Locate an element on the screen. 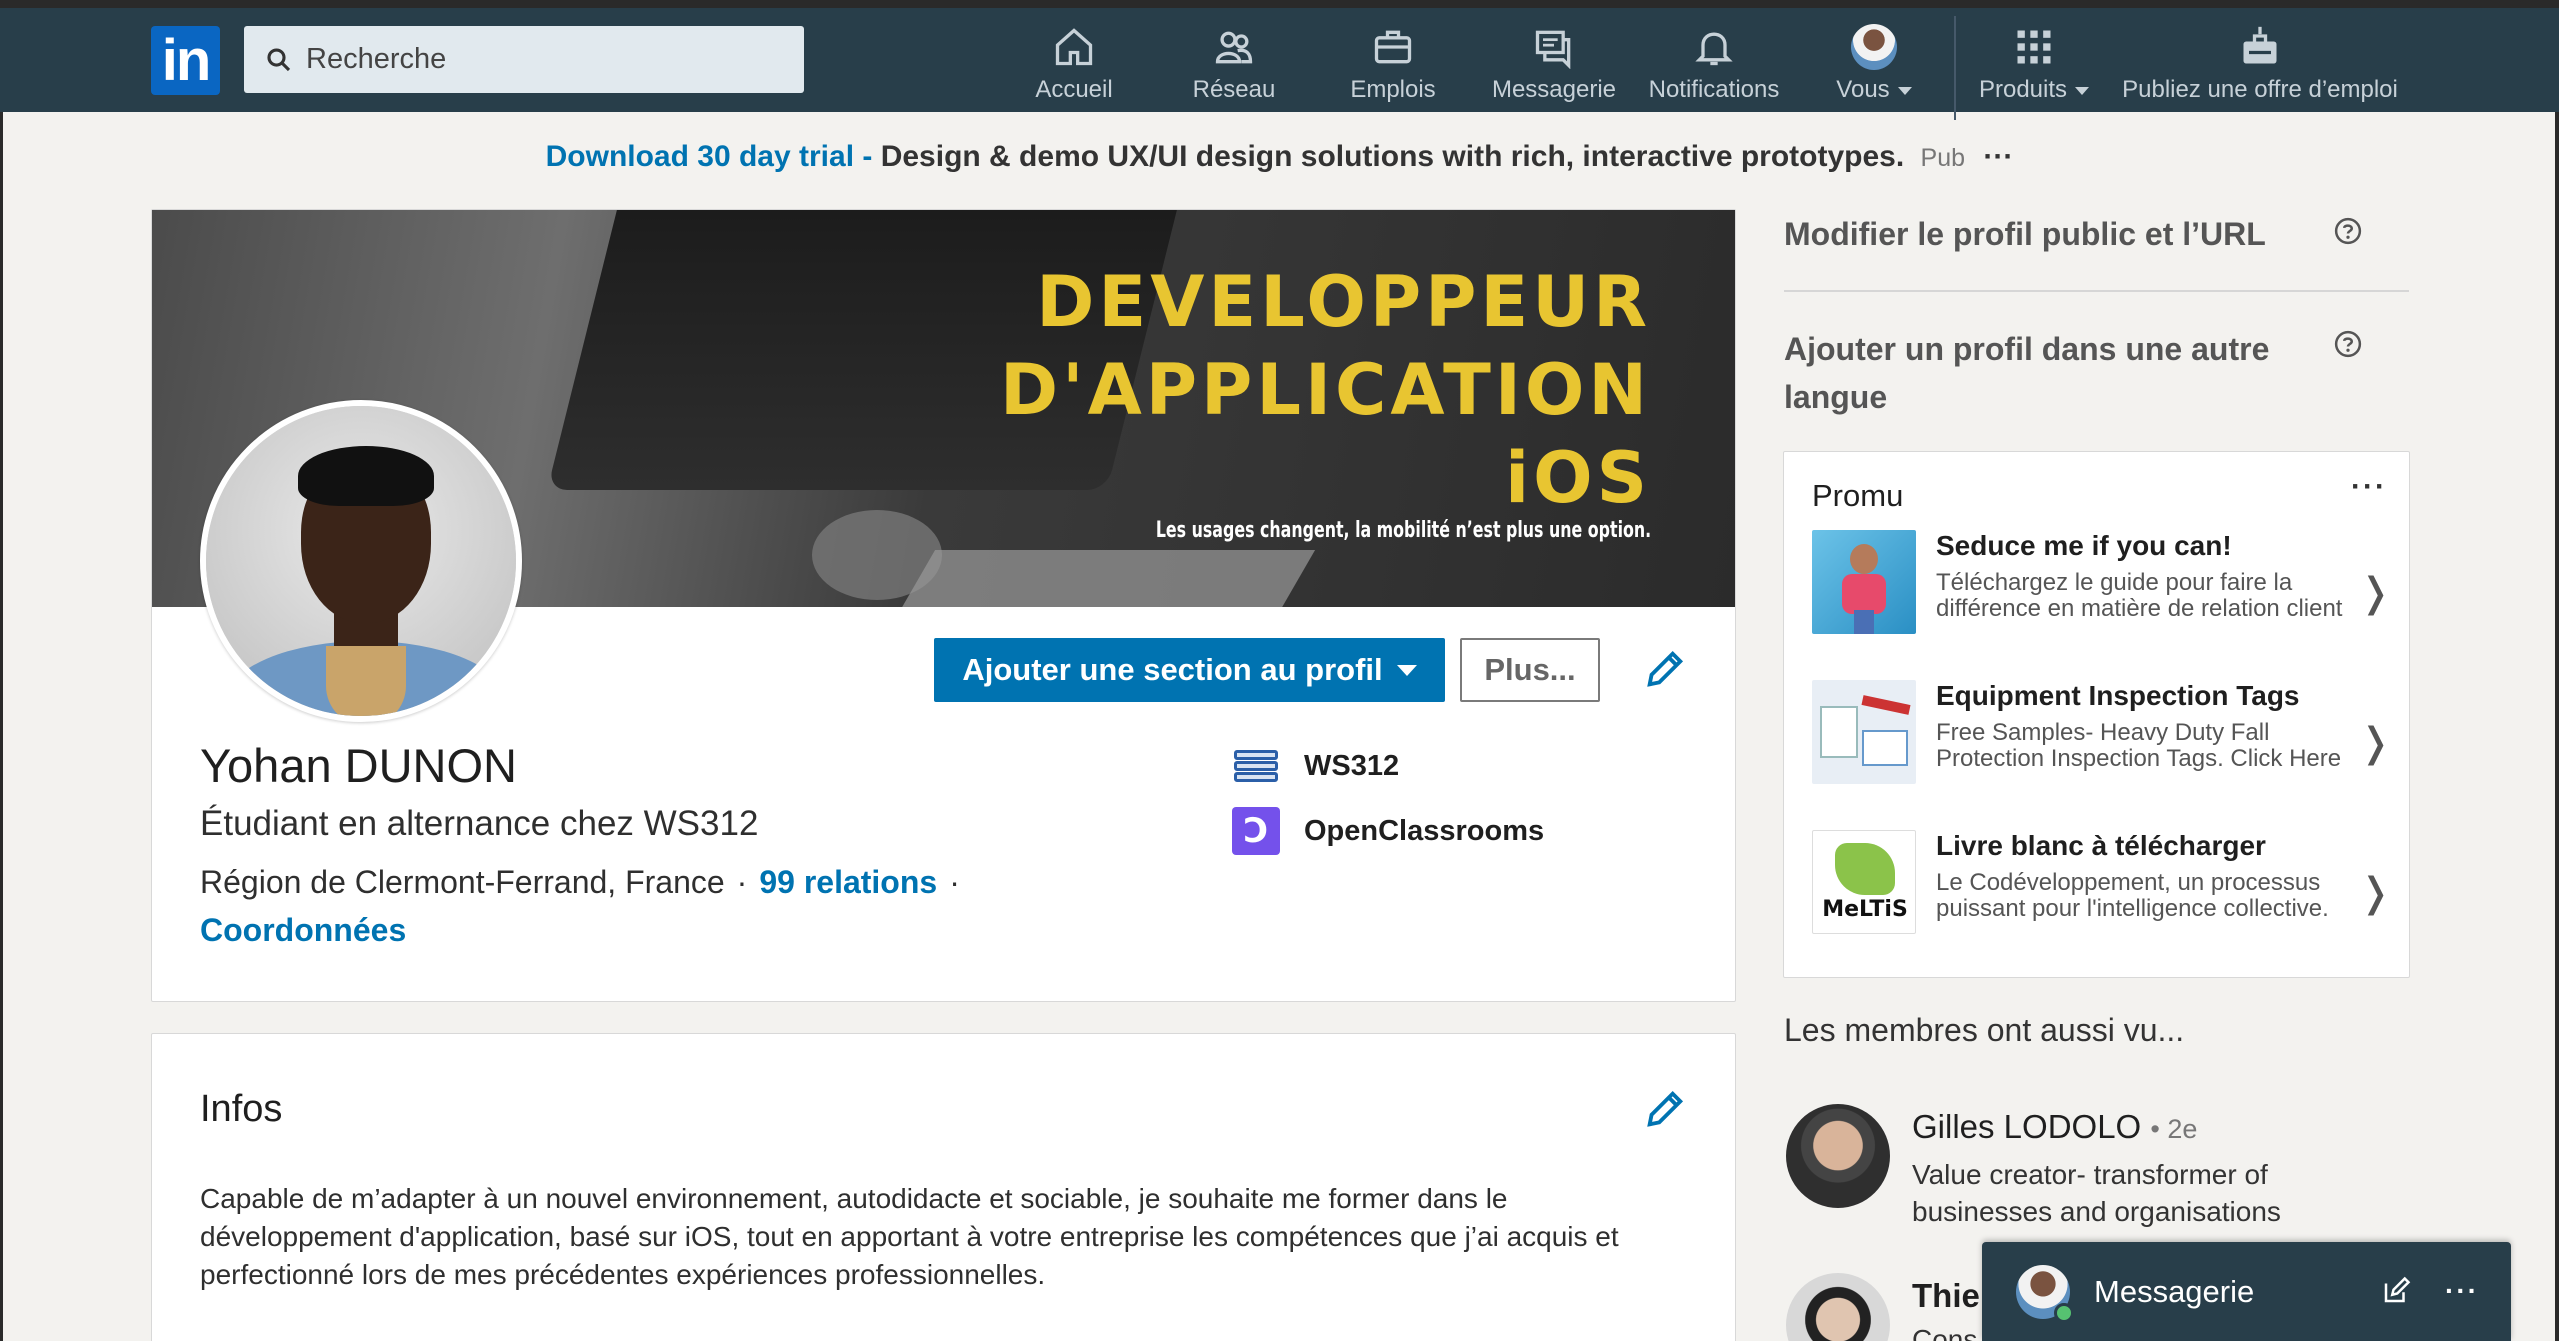  edit-public-profile-link: Modifier le profil public et l’URL is located at coordinates (2044, 234).